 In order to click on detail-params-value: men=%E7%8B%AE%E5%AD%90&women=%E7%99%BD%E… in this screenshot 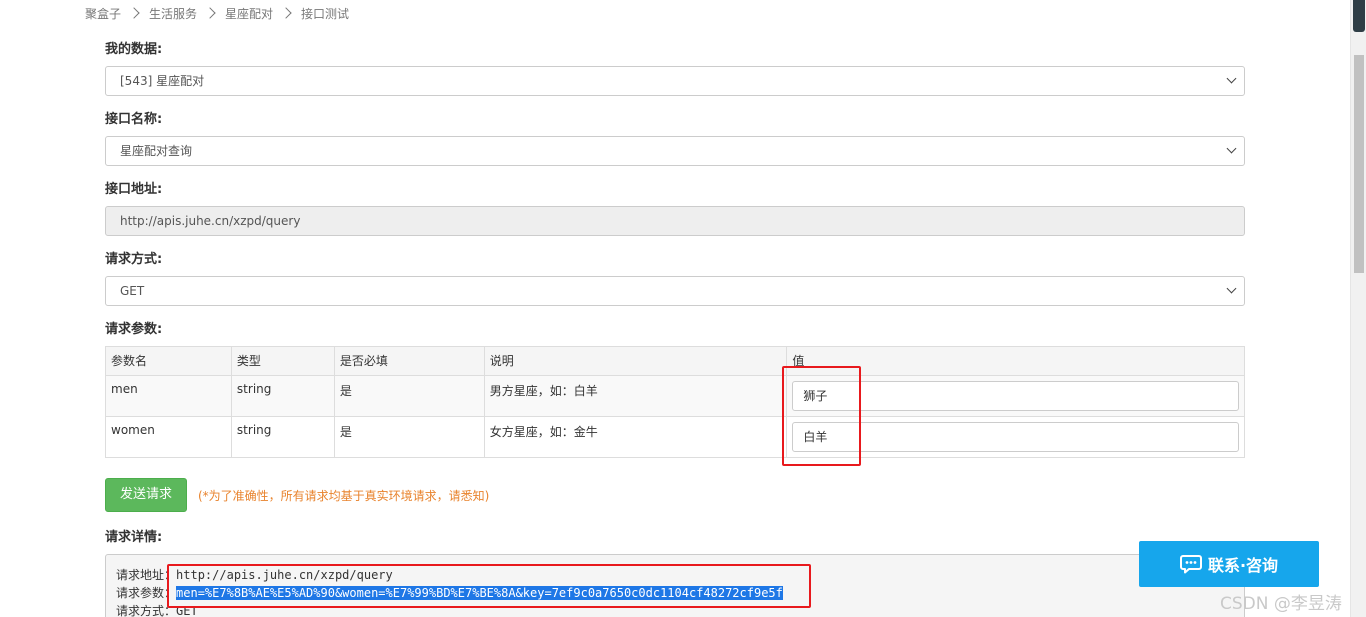, I will do `click(479, 593)`.